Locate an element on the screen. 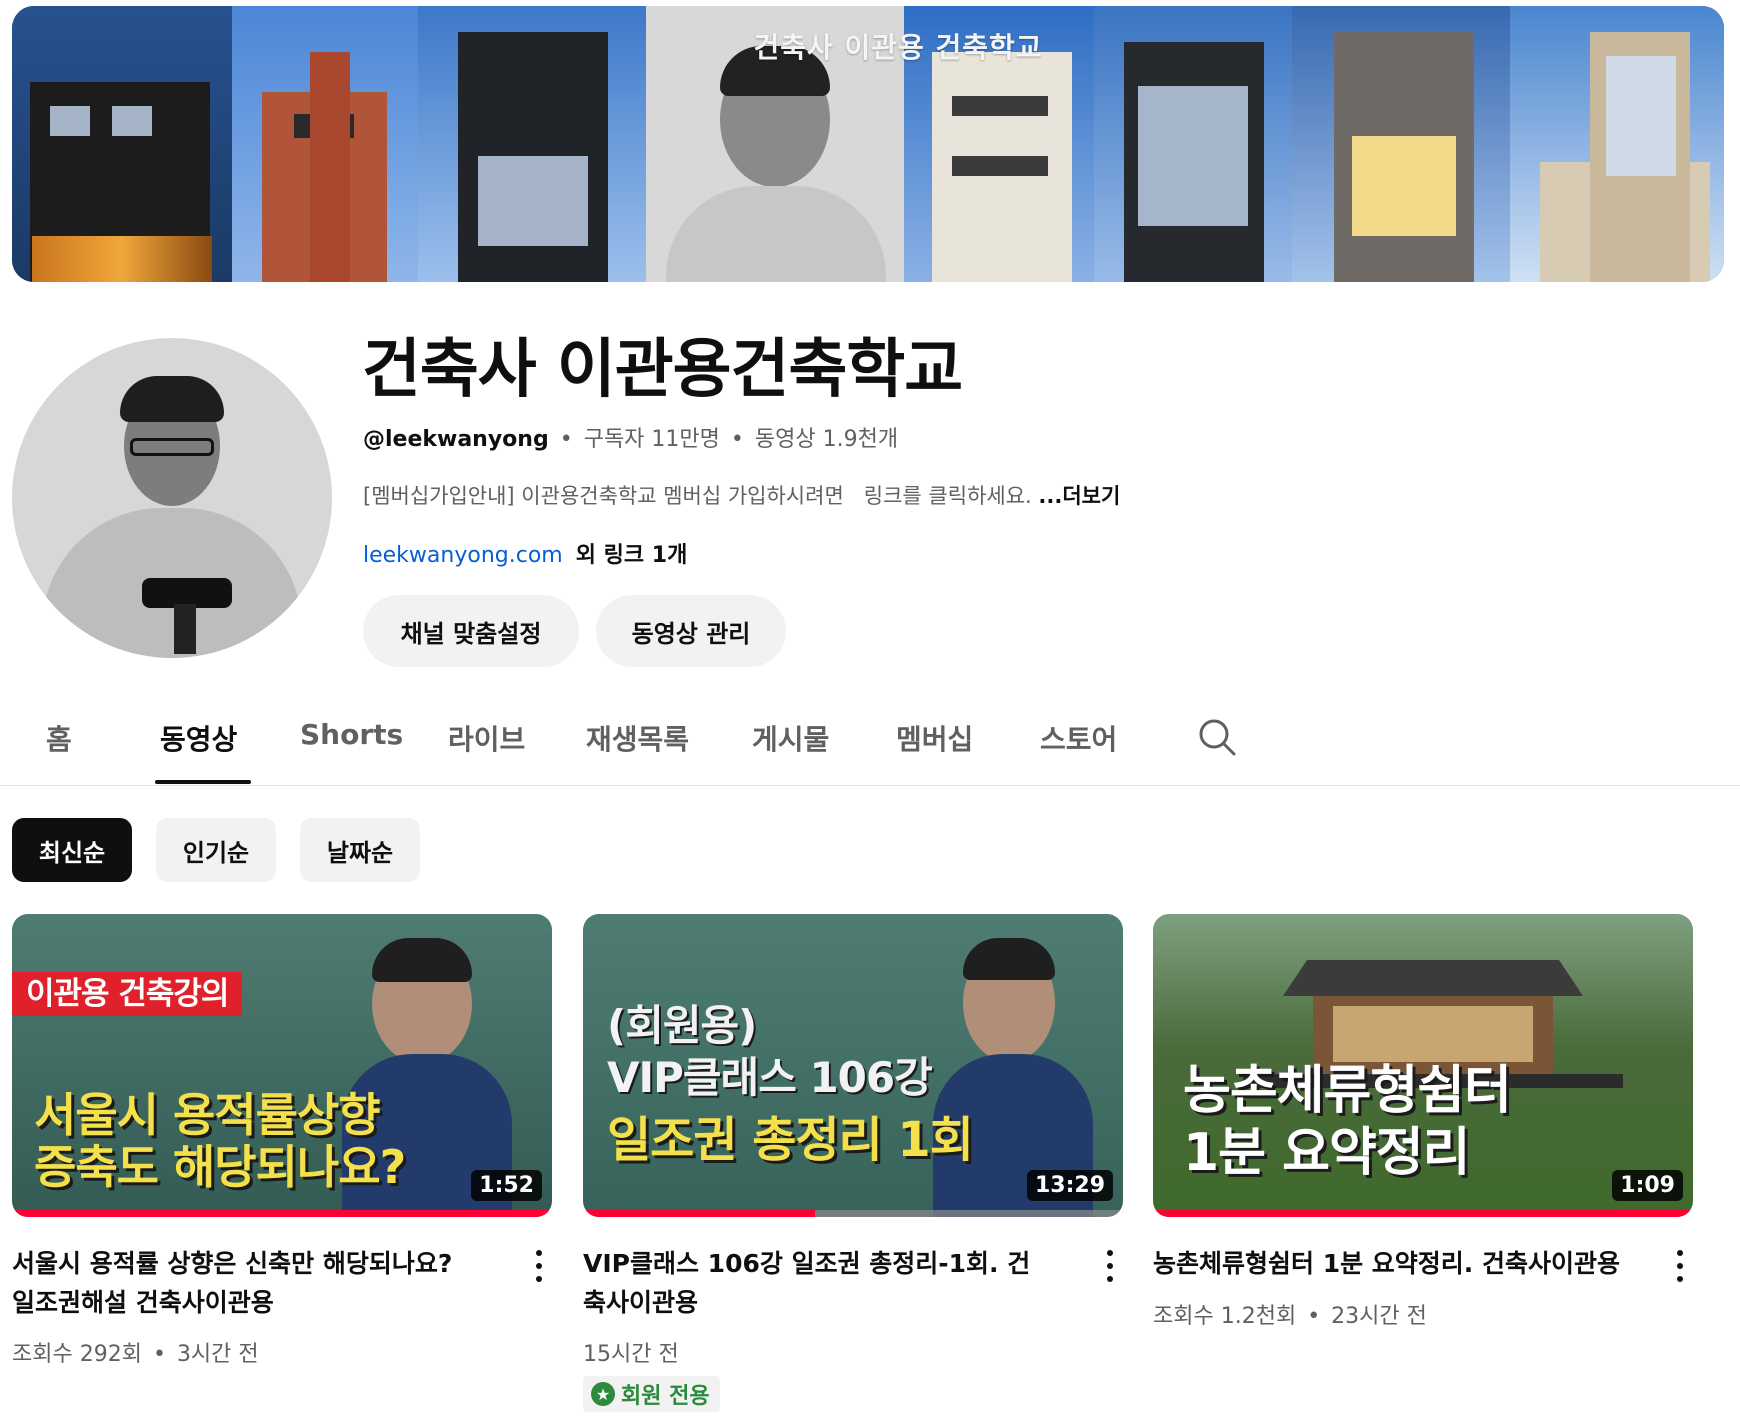 Image resolution: width=1740 pixels, height=1426 pixels. tab-videos: 동영상 is located at coordinates (198, 738).